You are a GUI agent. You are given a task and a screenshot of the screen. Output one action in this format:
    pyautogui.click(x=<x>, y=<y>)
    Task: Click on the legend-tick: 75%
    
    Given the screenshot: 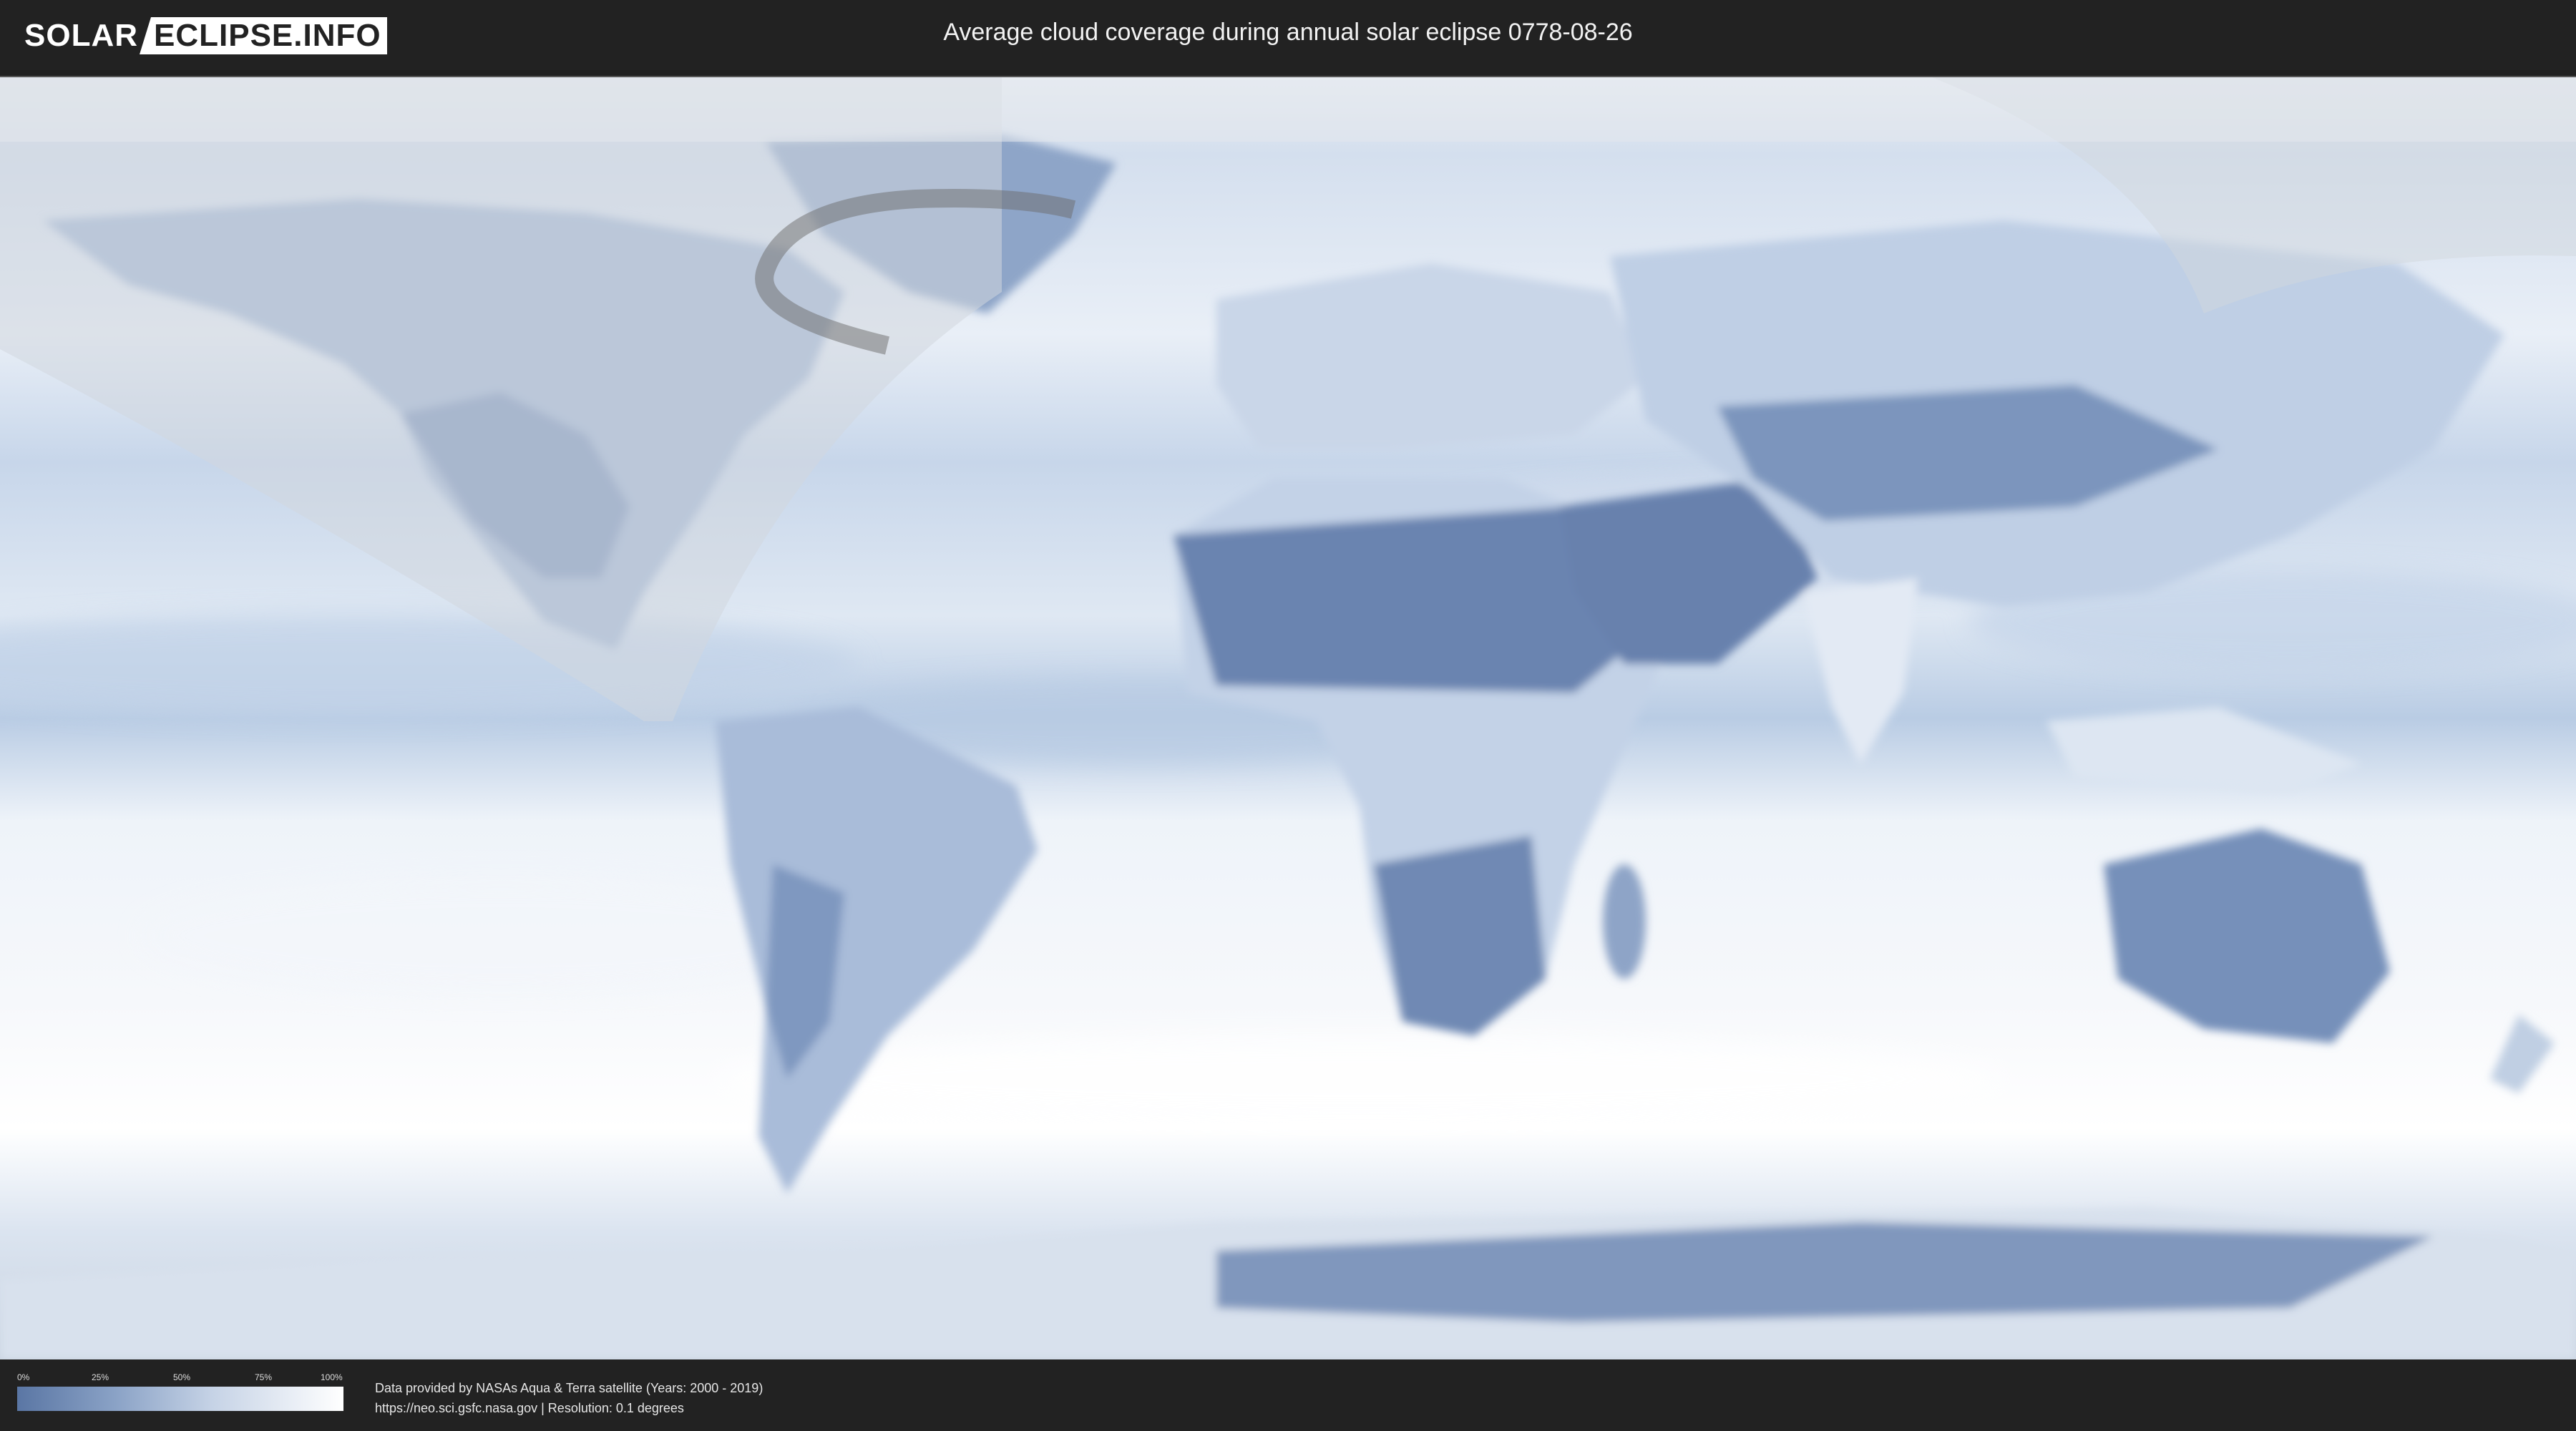 What is the action you would take?
    pyautogui.click(x=264, y=1377)
    